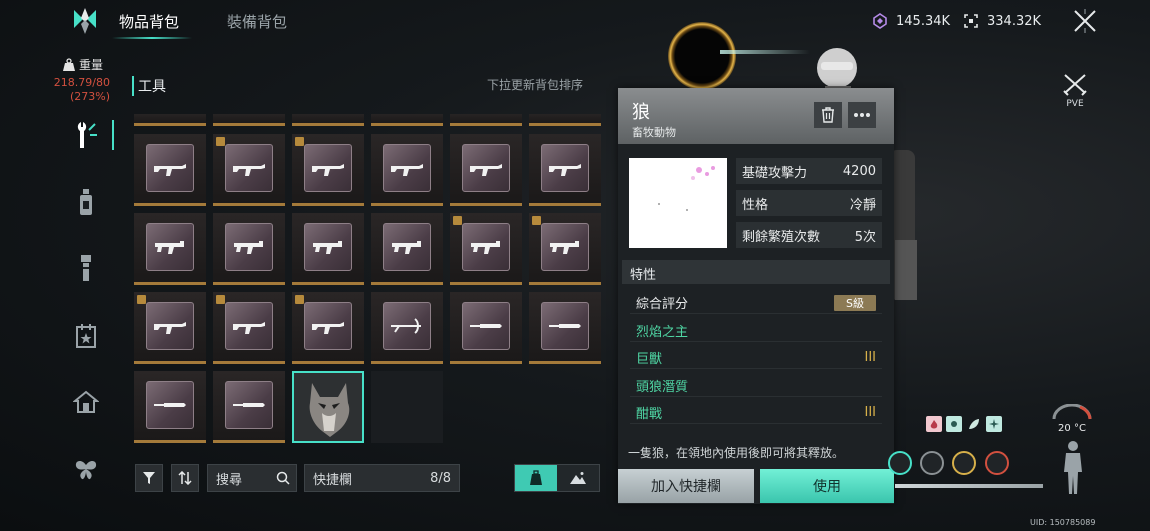 This screenshot has height=531, width=1150. I want to click on item-name: 狼, so click(641, 112).